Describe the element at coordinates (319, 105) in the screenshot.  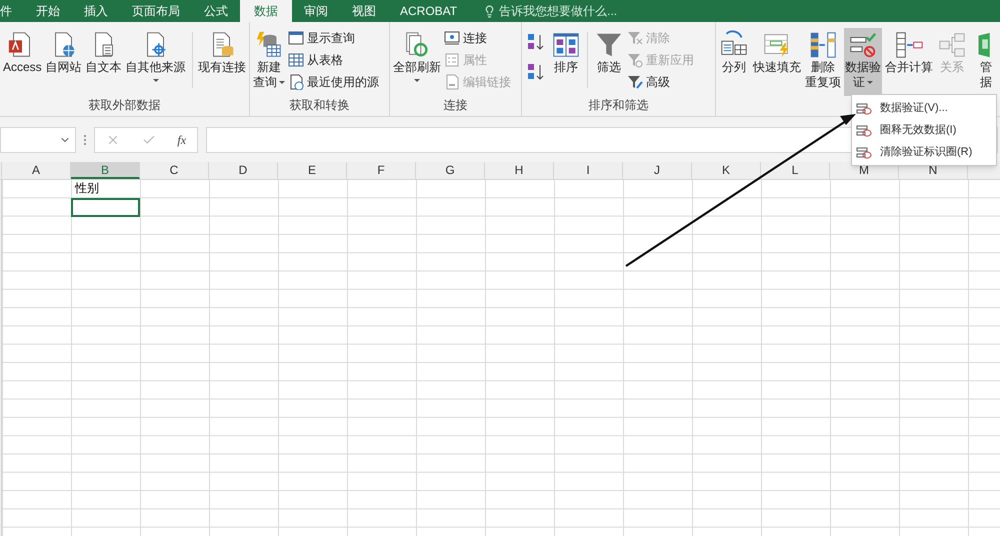
I see `group-label: 获取和转换` at that location.